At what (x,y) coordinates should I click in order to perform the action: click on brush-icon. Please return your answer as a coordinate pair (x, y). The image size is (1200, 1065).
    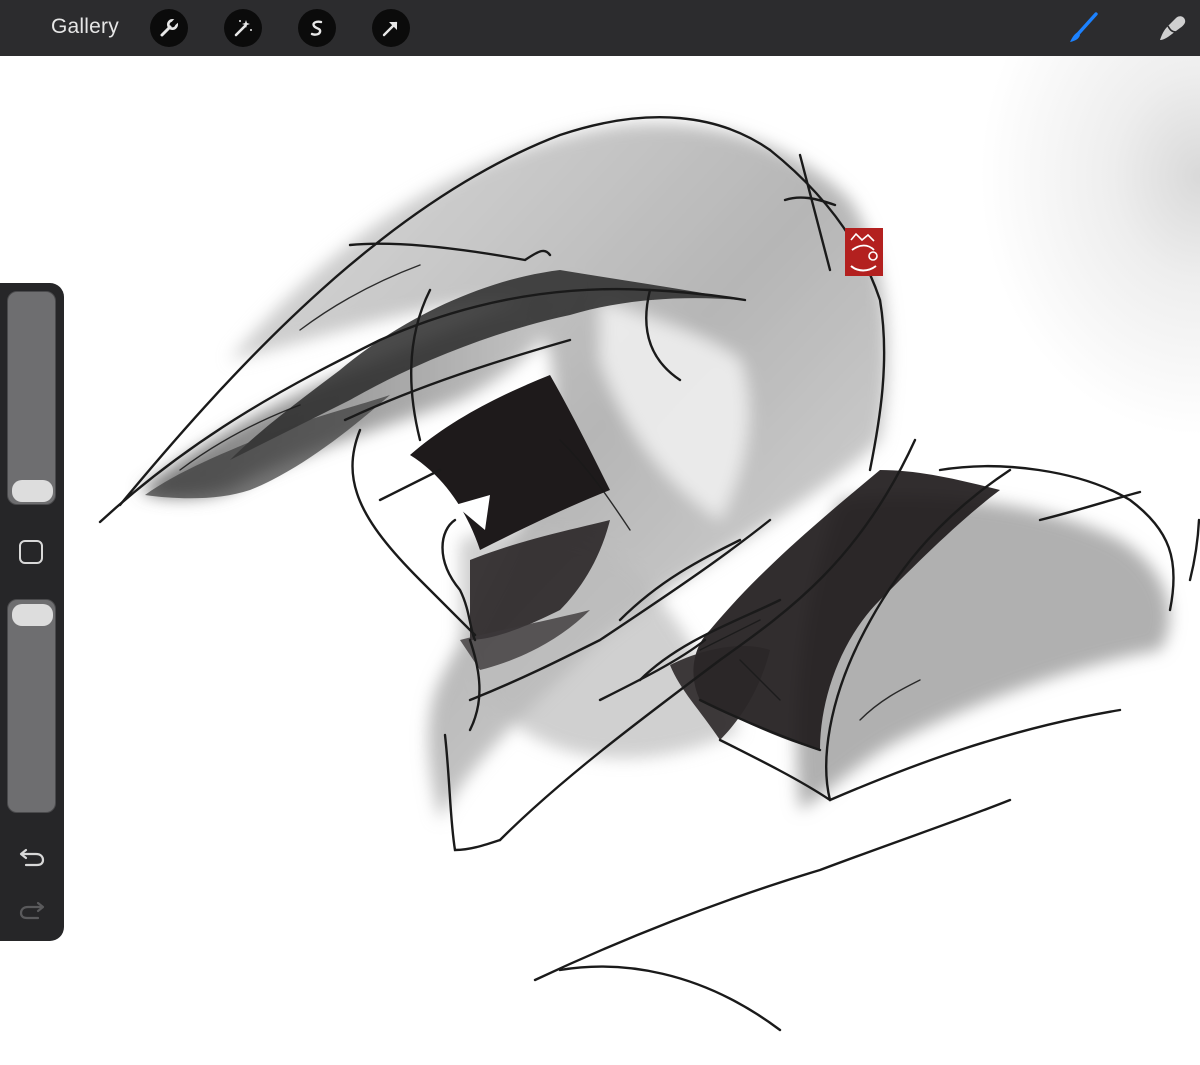
    Looking at the image, I should click on (1084, 28).